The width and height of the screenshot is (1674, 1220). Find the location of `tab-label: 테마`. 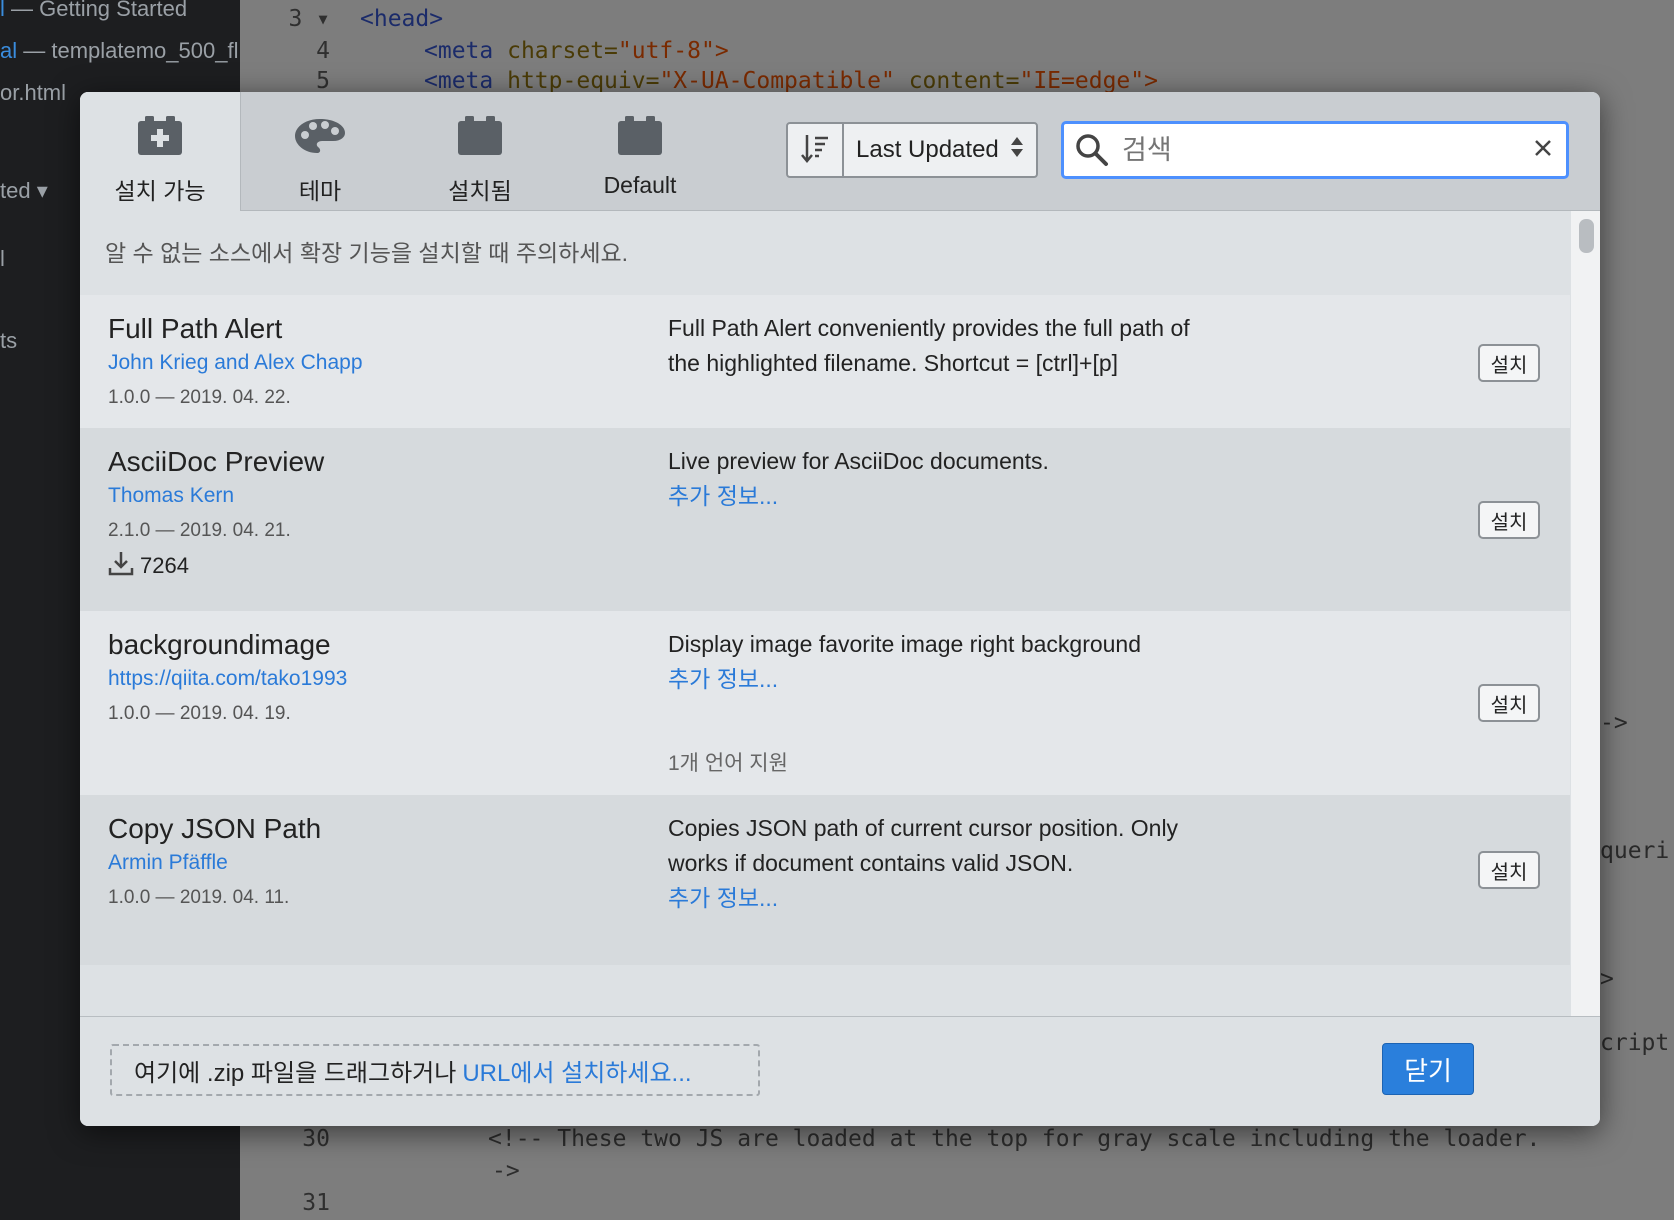

tab-label: 테마 is located at coordinates (320, 191).